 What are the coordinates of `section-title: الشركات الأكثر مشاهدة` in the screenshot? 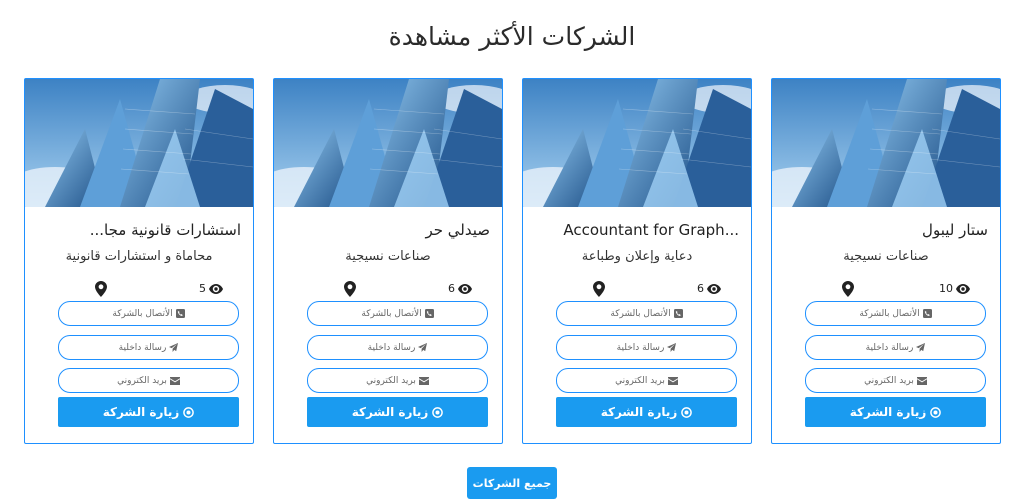 It's located at (512, 36).